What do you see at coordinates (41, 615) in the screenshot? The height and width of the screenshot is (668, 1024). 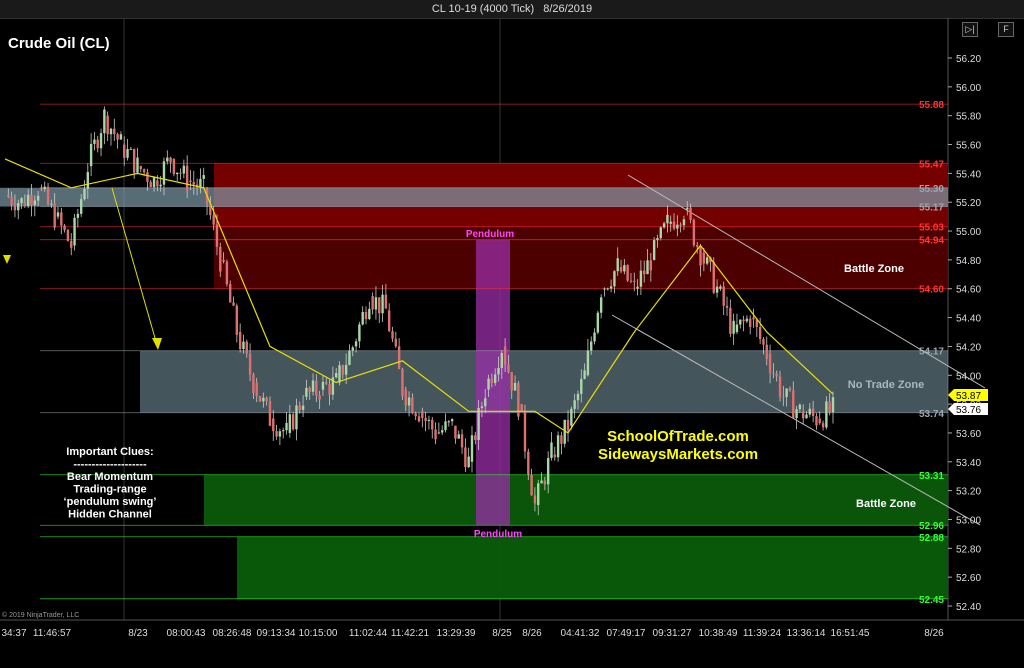 I see `copyright: © 2019 NinjaTrader, LLC` at bounding box center [41, 615].